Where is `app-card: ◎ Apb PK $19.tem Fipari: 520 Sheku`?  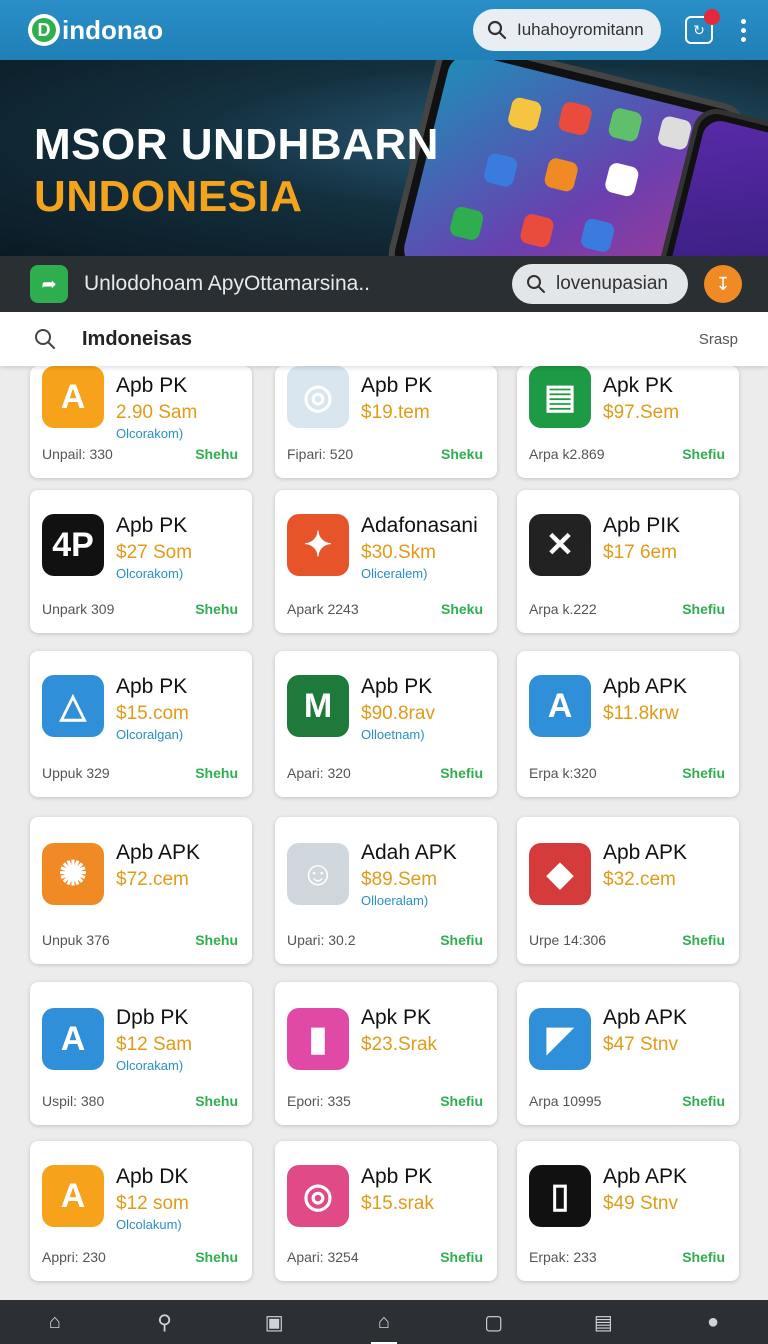 app-card: ◎ Apb PK $19.tem Fipari: 520 Sheku is located at coordinates (386, 422).